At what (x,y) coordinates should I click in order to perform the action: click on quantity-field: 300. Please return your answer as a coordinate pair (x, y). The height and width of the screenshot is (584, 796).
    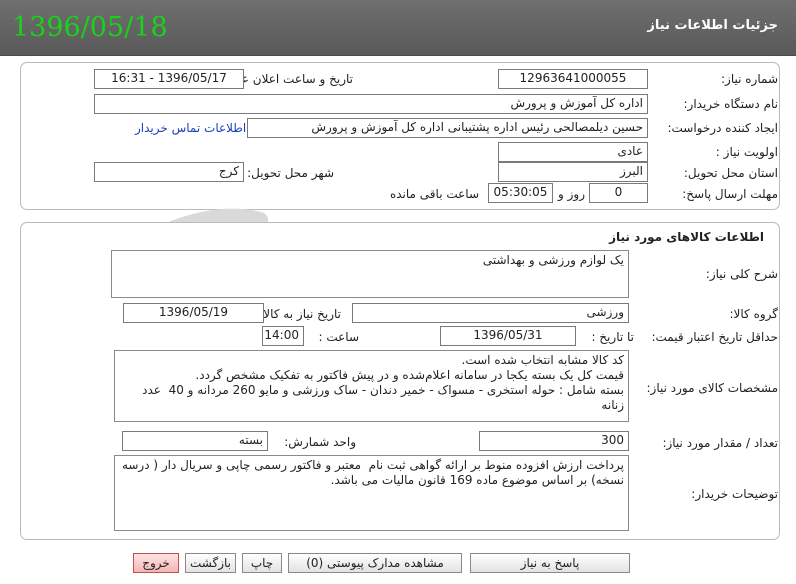
    Looking at the image, I should click on (554, 441).